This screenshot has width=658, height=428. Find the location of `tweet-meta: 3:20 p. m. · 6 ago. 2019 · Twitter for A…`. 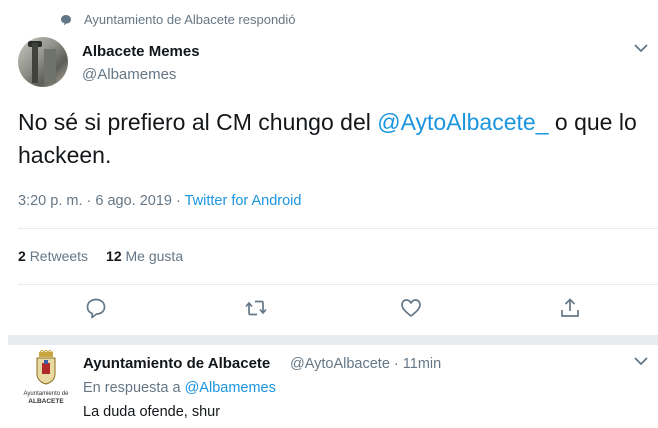

tweet-meta: 3:20 p. m. · 6 ago. 2019 · Twitter for A… is located at coordinates (159, 201).